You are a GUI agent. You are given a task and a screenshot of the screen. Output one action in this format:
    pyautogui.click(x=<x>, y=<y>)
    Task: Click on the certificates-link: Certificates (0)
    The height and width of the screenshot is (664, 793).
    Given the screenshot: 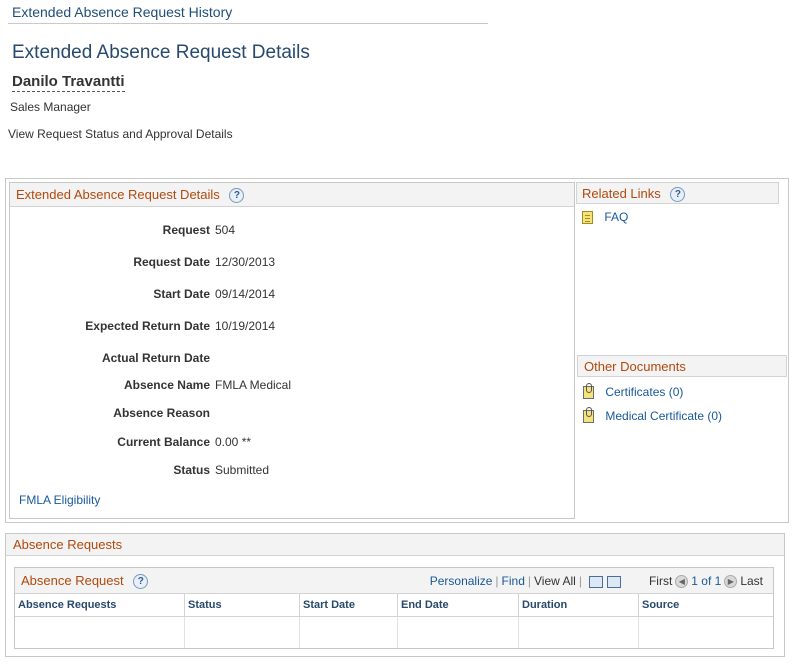 What is the action you would take?
    pyautogui.click(x=644, y=392)
    